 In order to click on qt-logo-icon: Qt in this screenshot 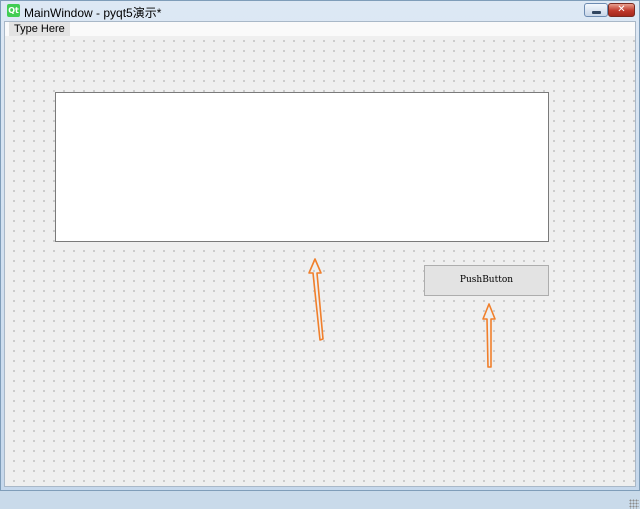, I will do `click(13, 10)`.